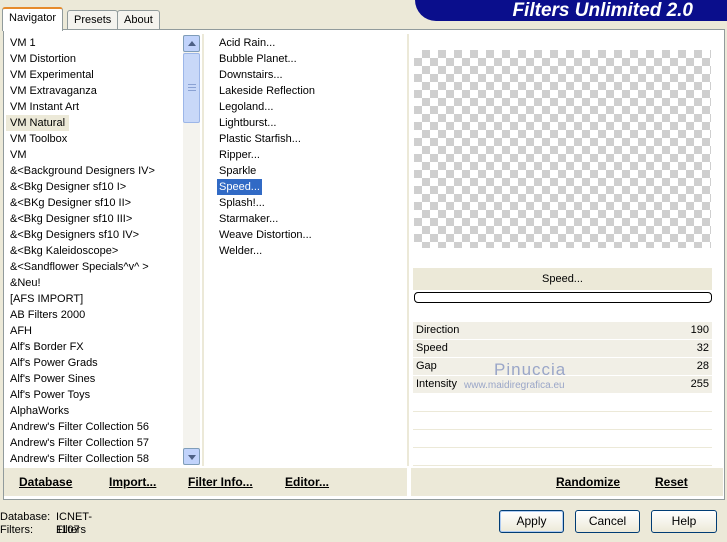 The image size is (727, 542). I want to click on category-item: Alf's Border FX, so click(47, 347).